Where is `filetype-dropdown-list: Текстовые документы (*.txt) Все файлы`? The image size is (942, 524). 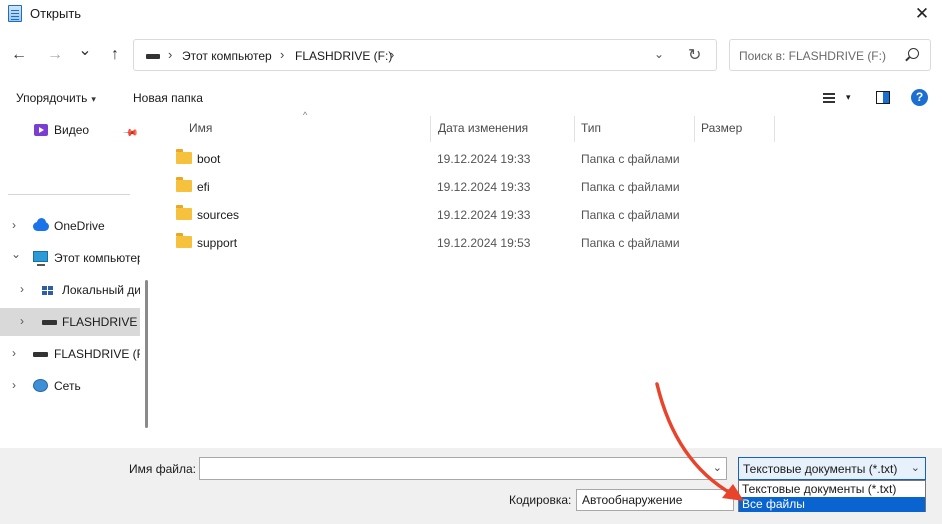
filetype-dropdown-list: Текстовые документы (*.txt) Все файлы is located at coordinates (832, 496).